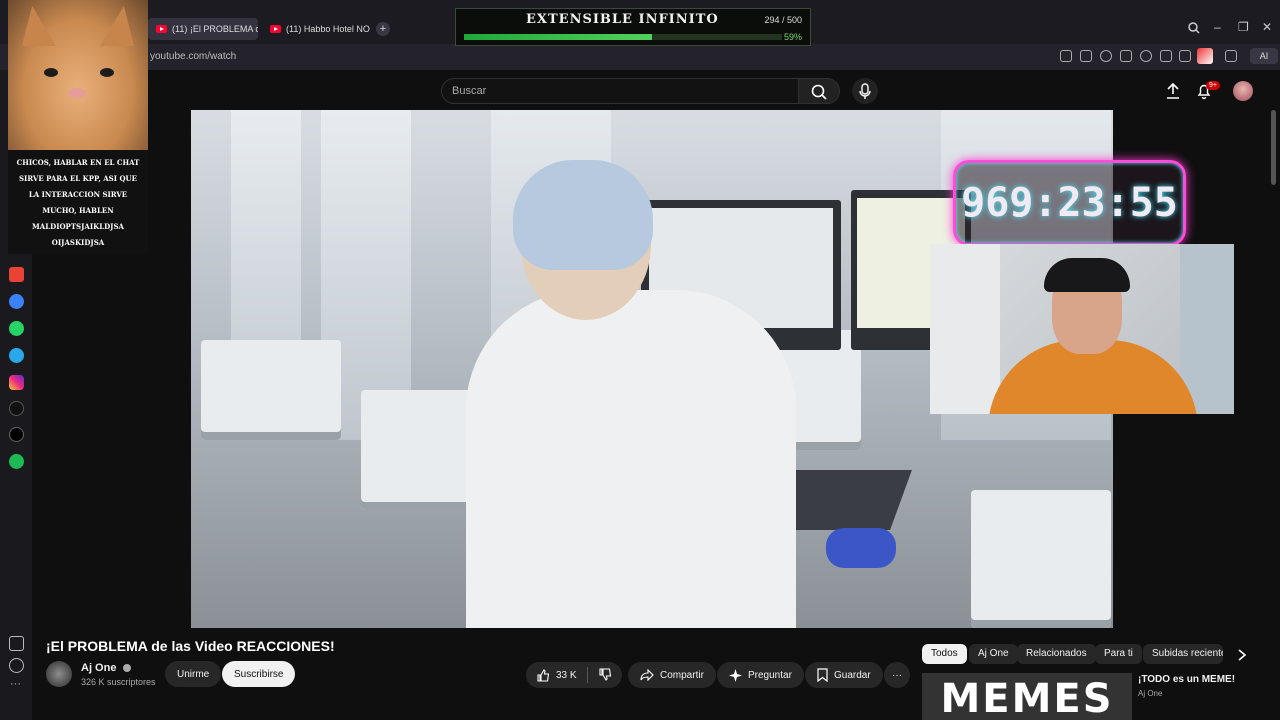 The image size is (1280, 720). What do you see at coordinates (1082, 329) in the screenshot?
I see `streamer-webcam` at bounding box center [1082, 329].